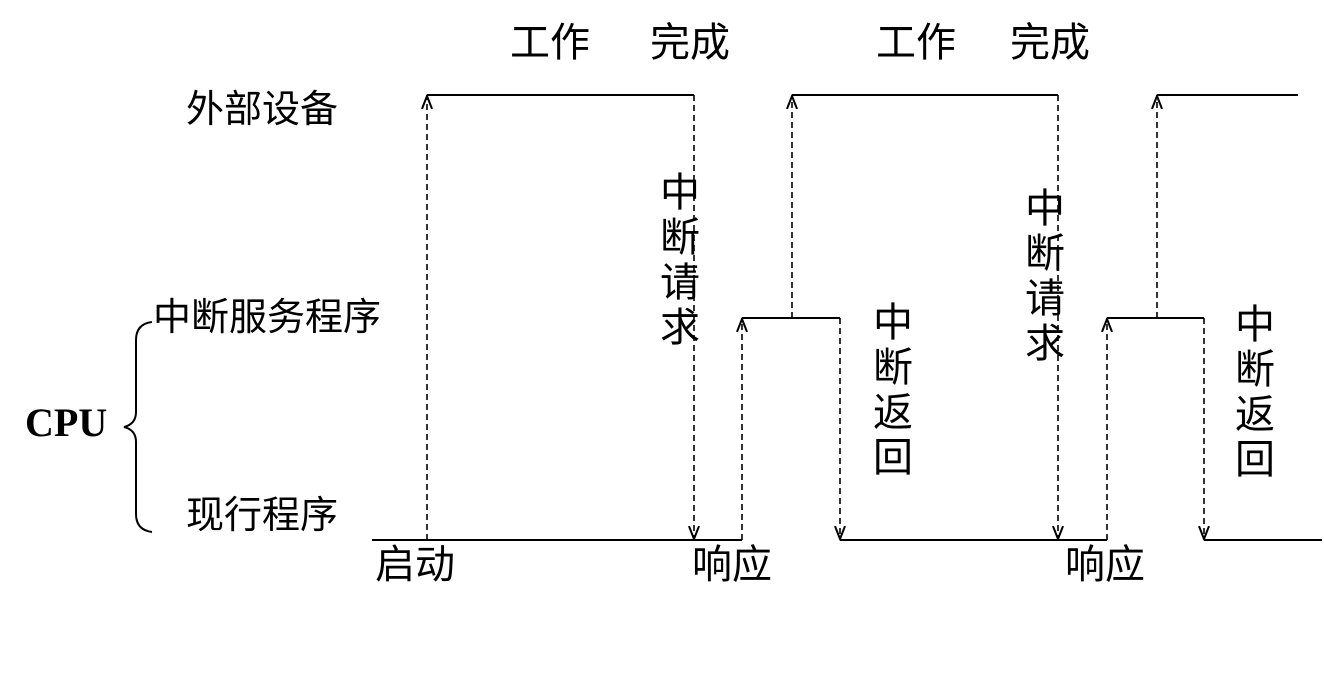 The width and height of the screenshot is (1324, 687). What do you see at coordinates (690, 43) in the screenshot?
I see `label-done-1: 完成` at bounding box center [690, 43].